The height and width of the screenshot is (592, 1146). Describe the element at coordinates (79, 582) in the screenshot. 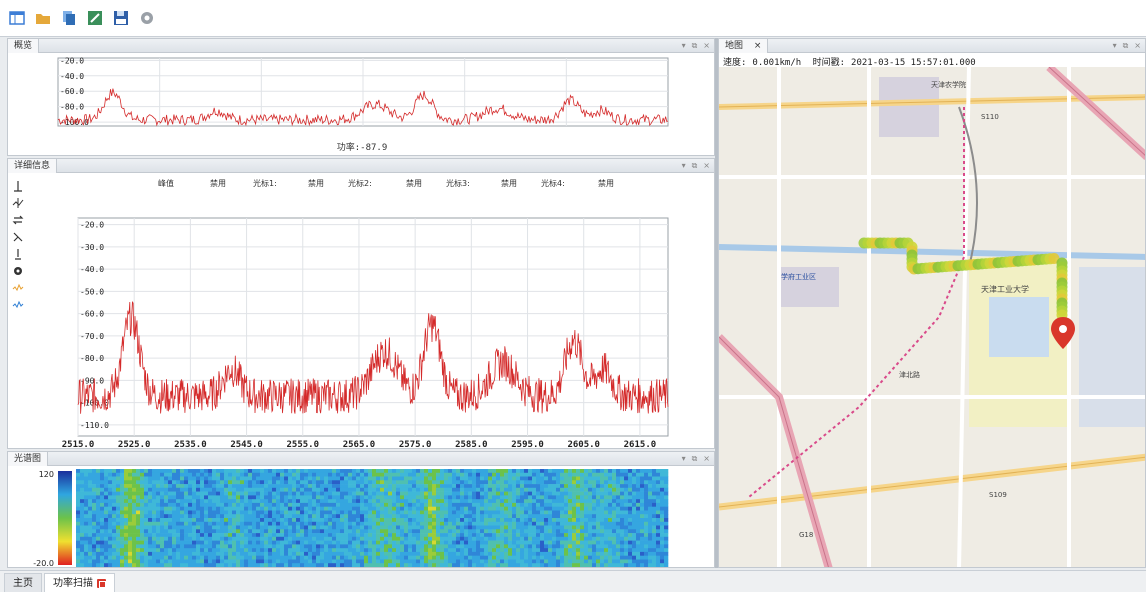

I see `tab-power-scan: 功率扫描` at that location.